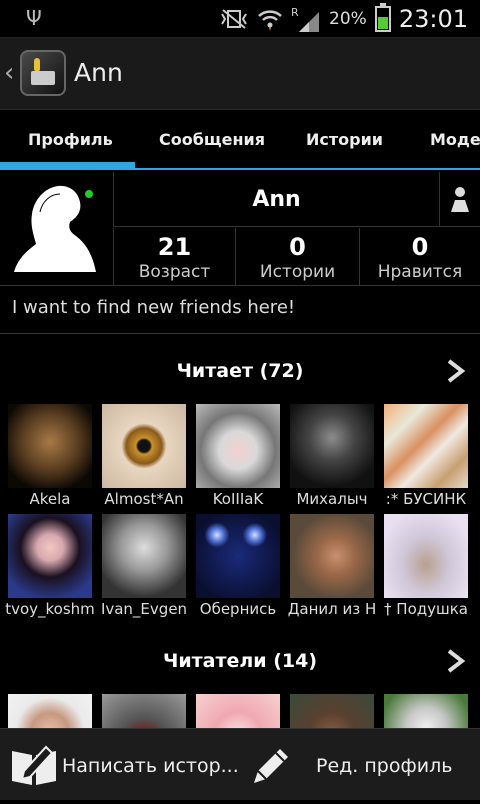 The height and width of the screenshot is (804, 480). I want to click on profile-header: Ann 21 Возраст 0 Истории 0 Нравится, so click(240, 229).